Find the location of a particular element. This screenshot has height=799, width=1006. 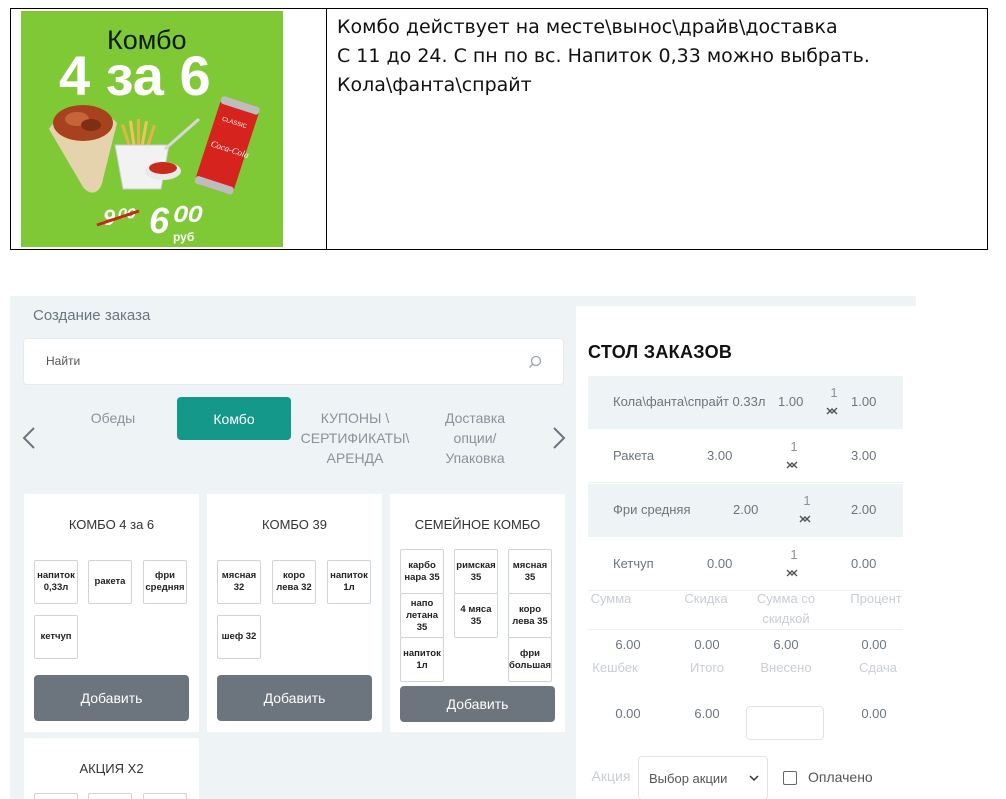

item-button: коро лева 32 is located at coordinates (294, 582).